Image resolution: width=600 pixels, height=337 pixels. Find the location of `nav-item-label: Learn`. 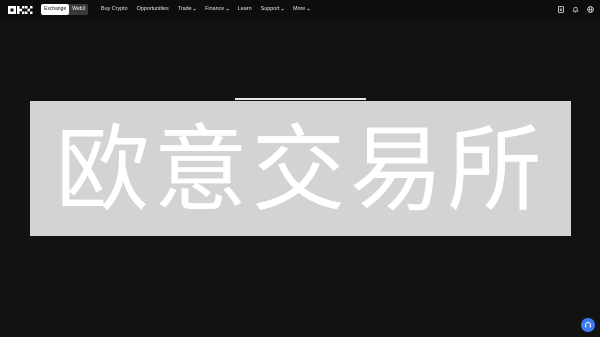

nav-item-label: Learn is located at coordinates (244, 9).